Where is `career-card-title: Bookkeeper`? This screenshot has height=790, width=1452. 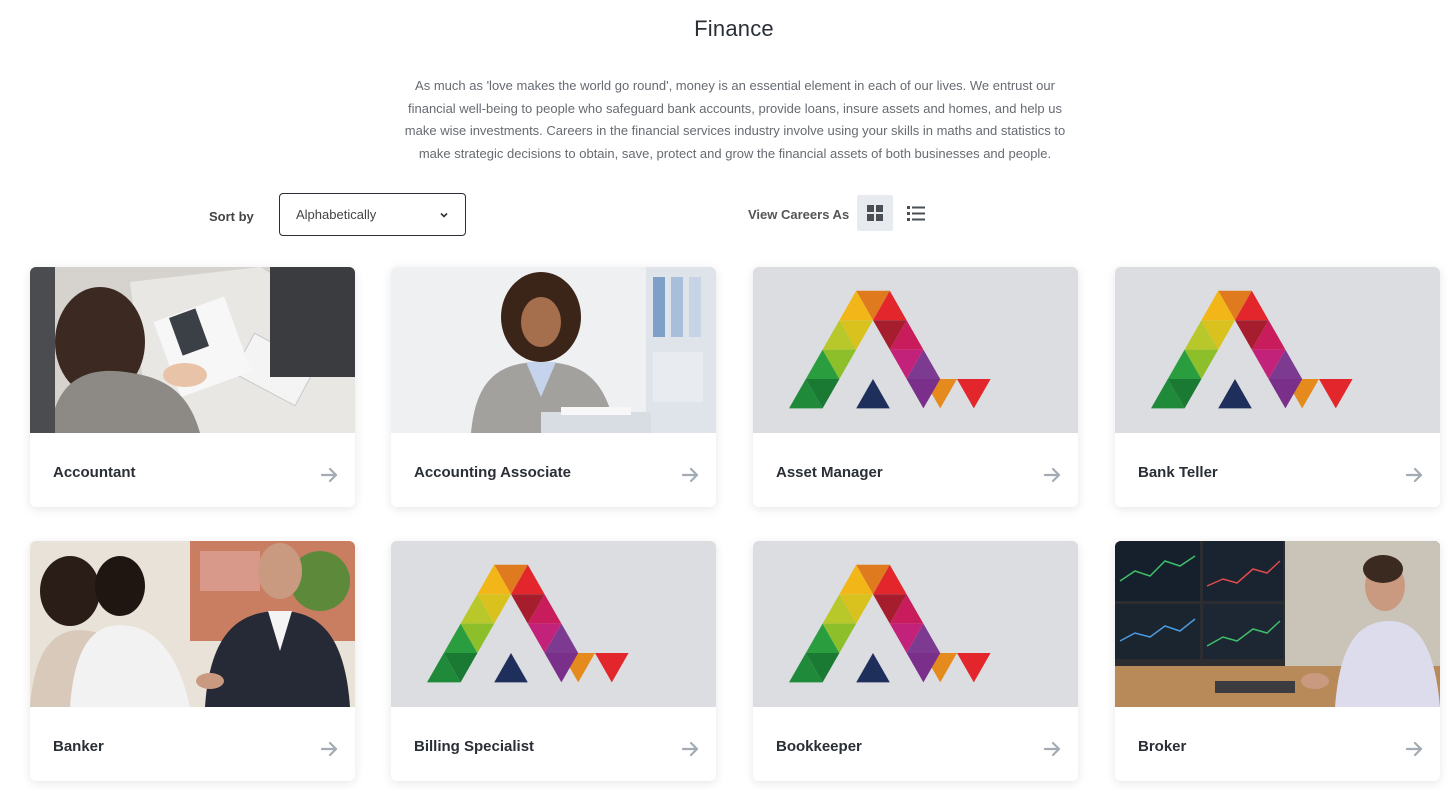
career-card-title: Bookkeeper is located at coordinates (819, 746).